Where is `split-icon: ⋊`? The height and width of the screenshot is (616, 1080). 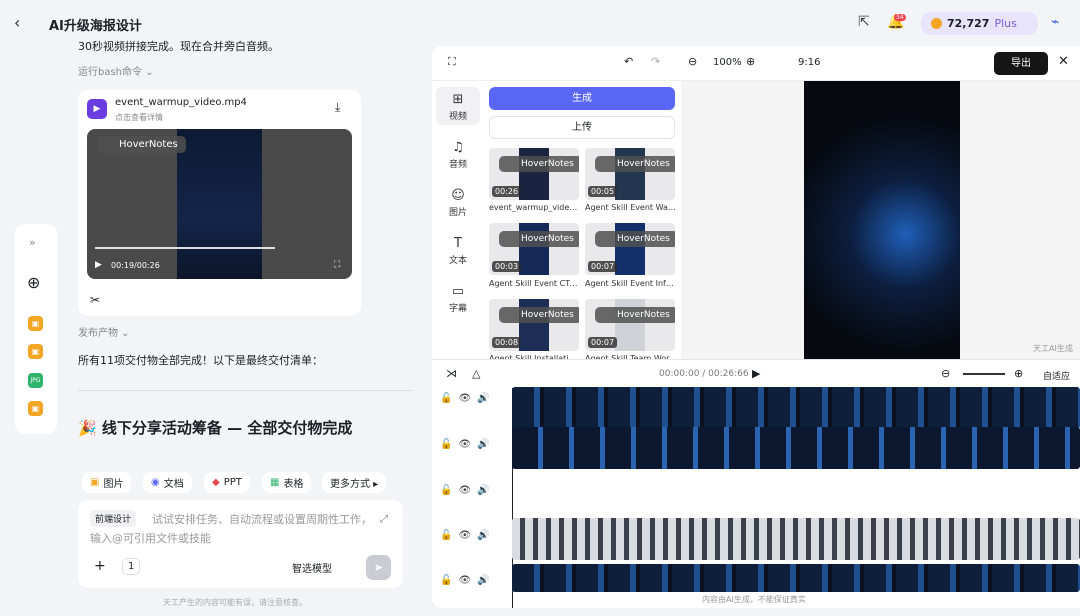 split-icon: ⋊ is located at coordinates (451, 373).